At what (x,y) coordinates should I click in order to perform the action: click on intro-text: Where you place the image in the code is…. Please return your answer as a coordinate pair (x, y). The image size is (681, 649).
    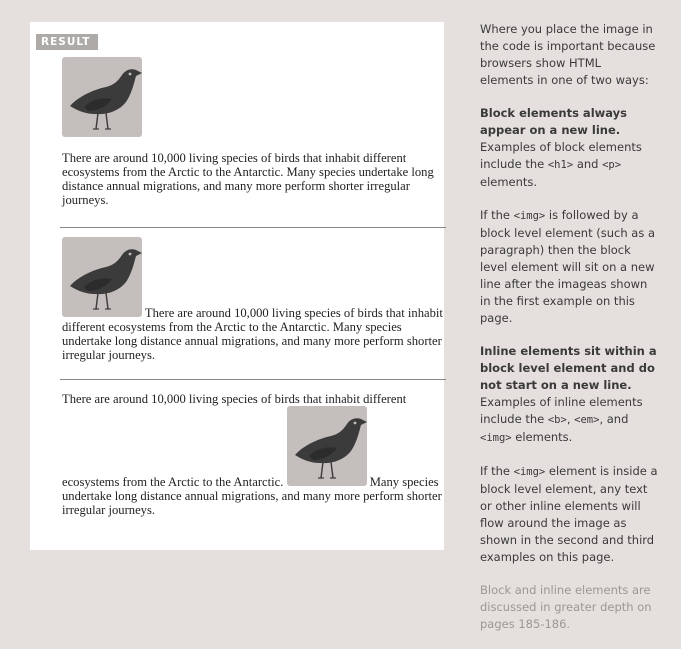
    Looking at the image, I should click on (568, 54).